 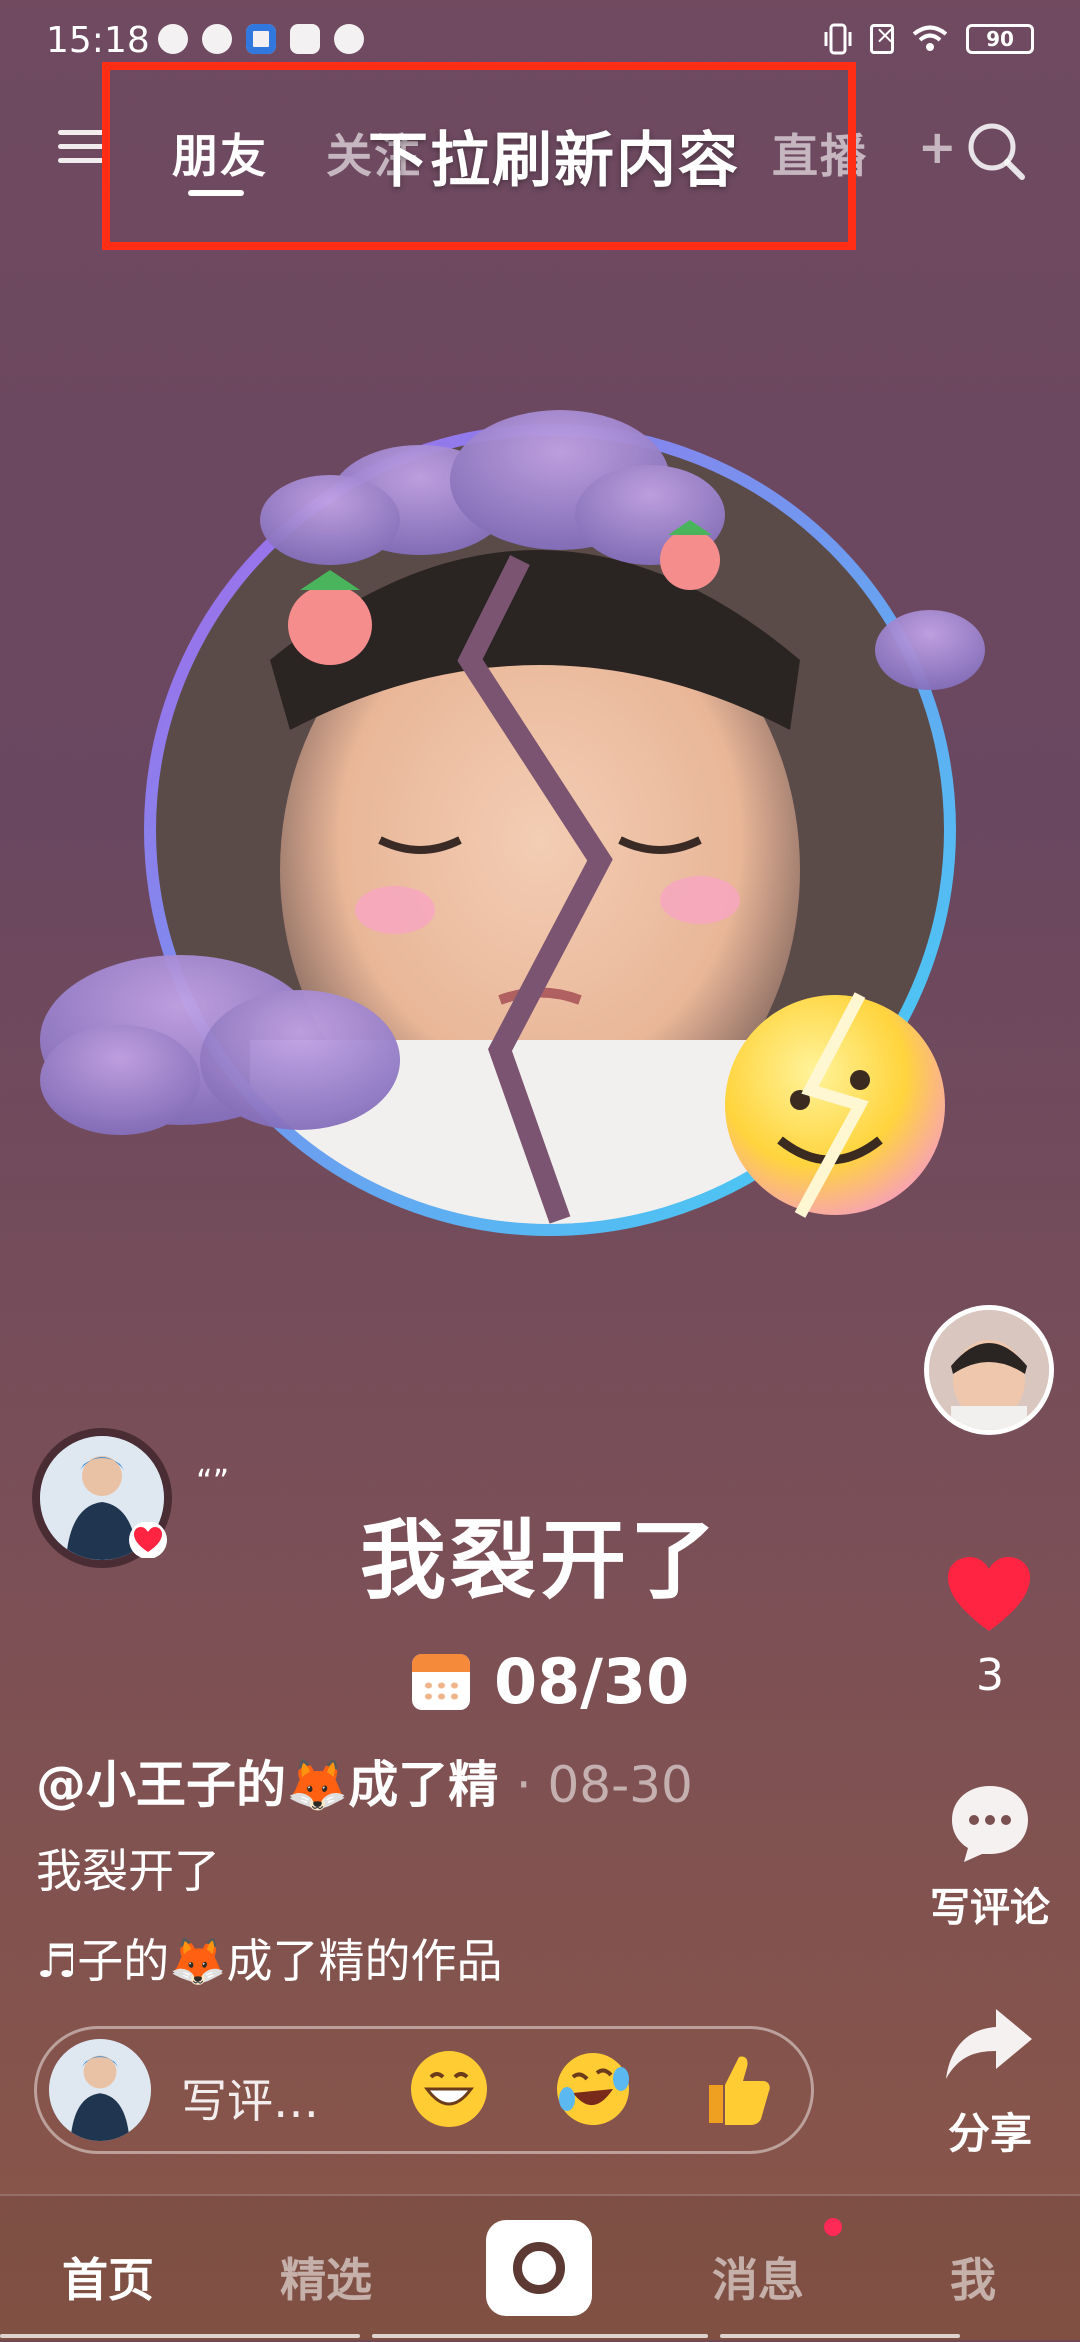 I want to click on bottom-nav: 首页 精选 消息 我, so click(x=540, y=2268).